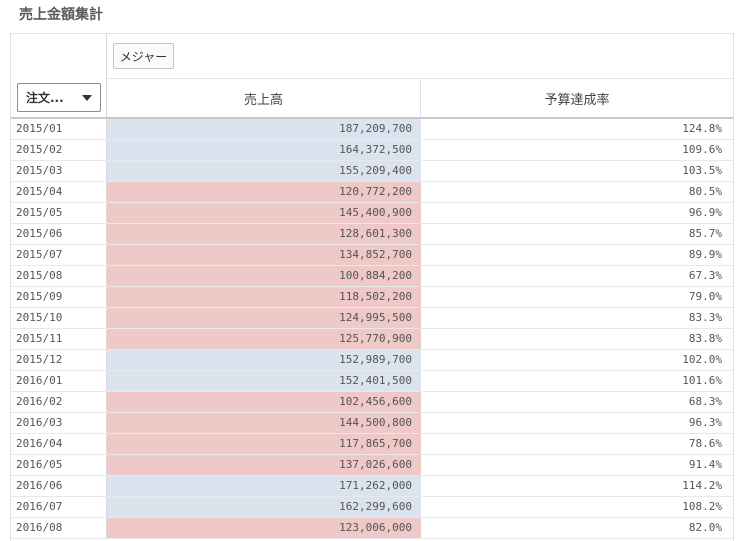  I want to click on table-row: 2015/05 145,400,900 96.9%, so click(372, 213).